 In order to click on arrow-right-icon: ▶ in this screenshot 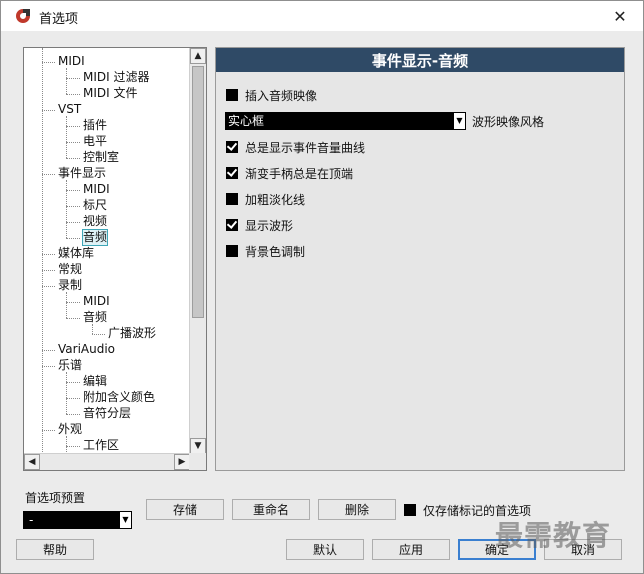, I will do `click(182, 462)`.